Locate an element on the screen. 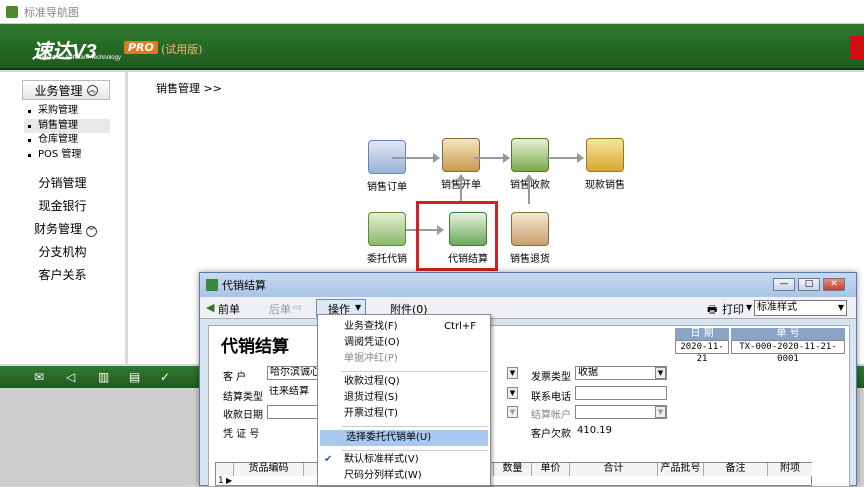 This screenshot has width=864, height=487. mail-icon: ✉ is located at coordinates (39, 377).